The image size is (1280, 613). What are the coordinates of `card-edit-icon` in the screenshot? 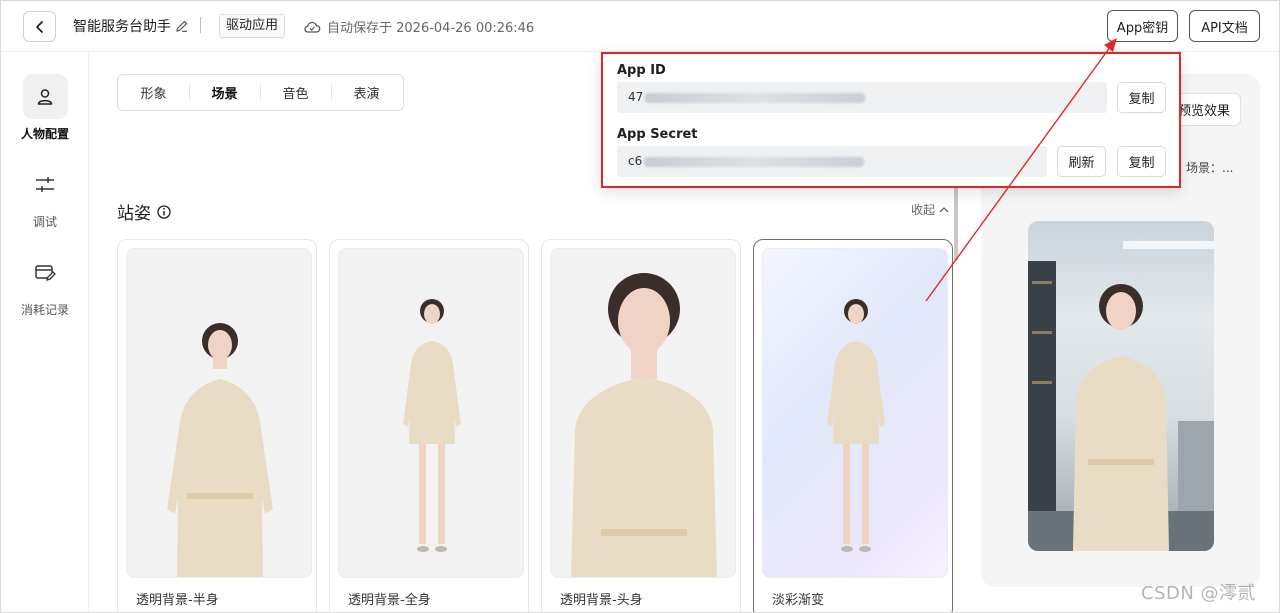 It's located at (45, 272).